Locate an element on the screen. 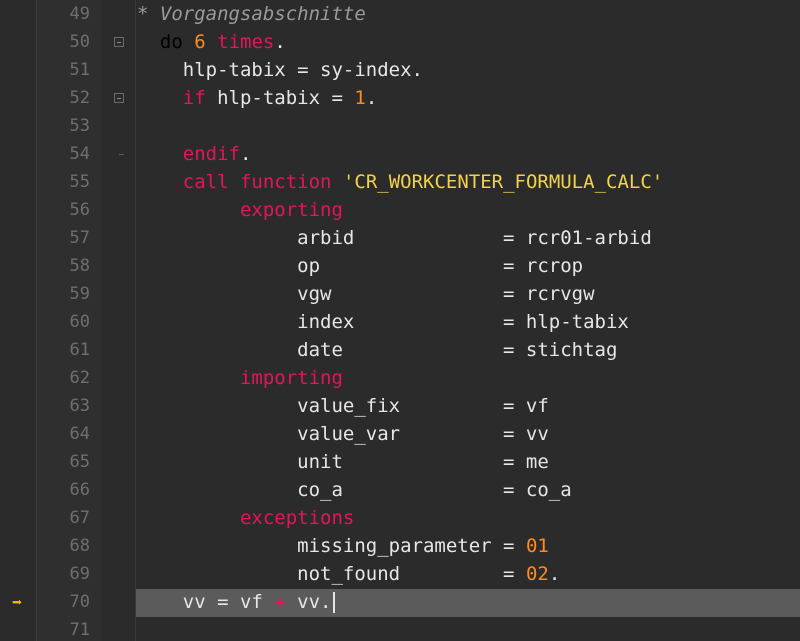 Image resolution: width=800 pixels, height=641 pixels. code-text: endif. is located at coordinates (194, 154).